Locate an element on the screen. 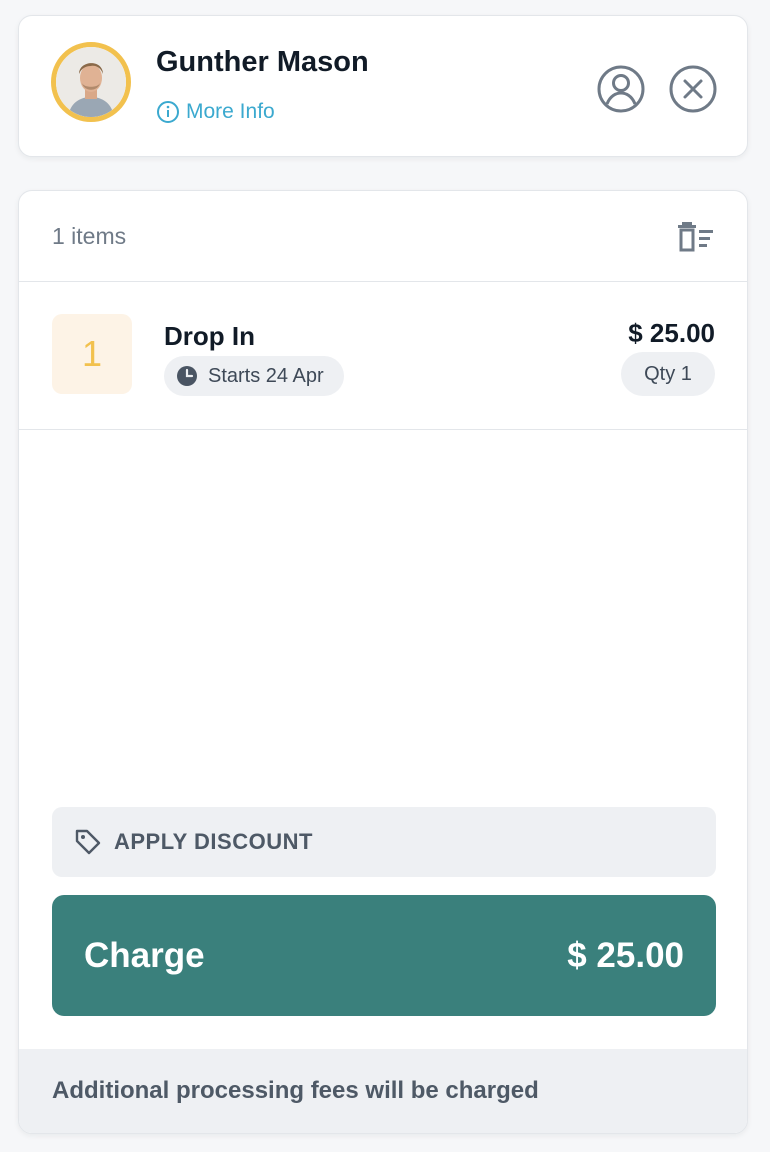  cart-line-item: 1 Drop In Starts 24 Apr $ 25.00 Qty 1 is located at coordinates (383, 356).